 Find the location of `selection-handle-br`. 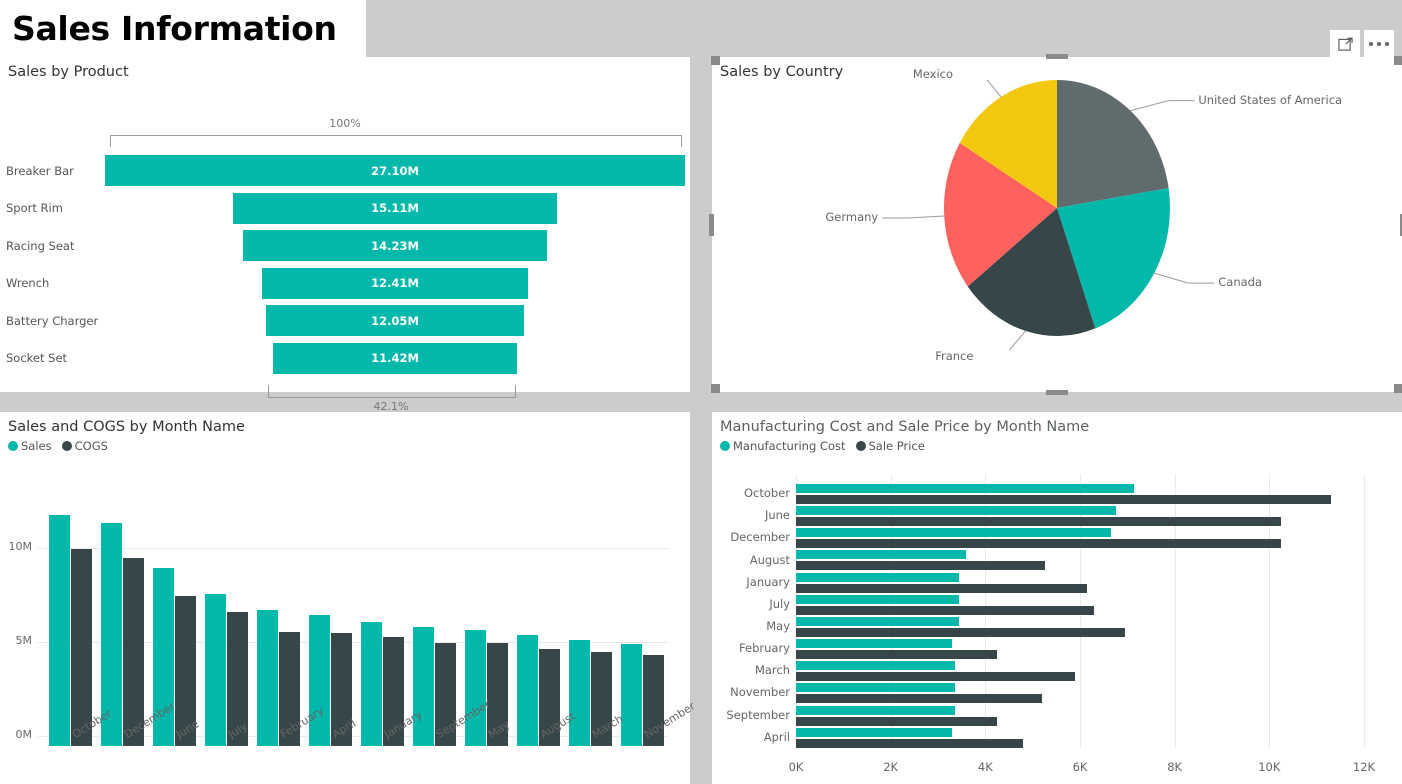

selection-handle-br is located at coordinates (1398, 388).